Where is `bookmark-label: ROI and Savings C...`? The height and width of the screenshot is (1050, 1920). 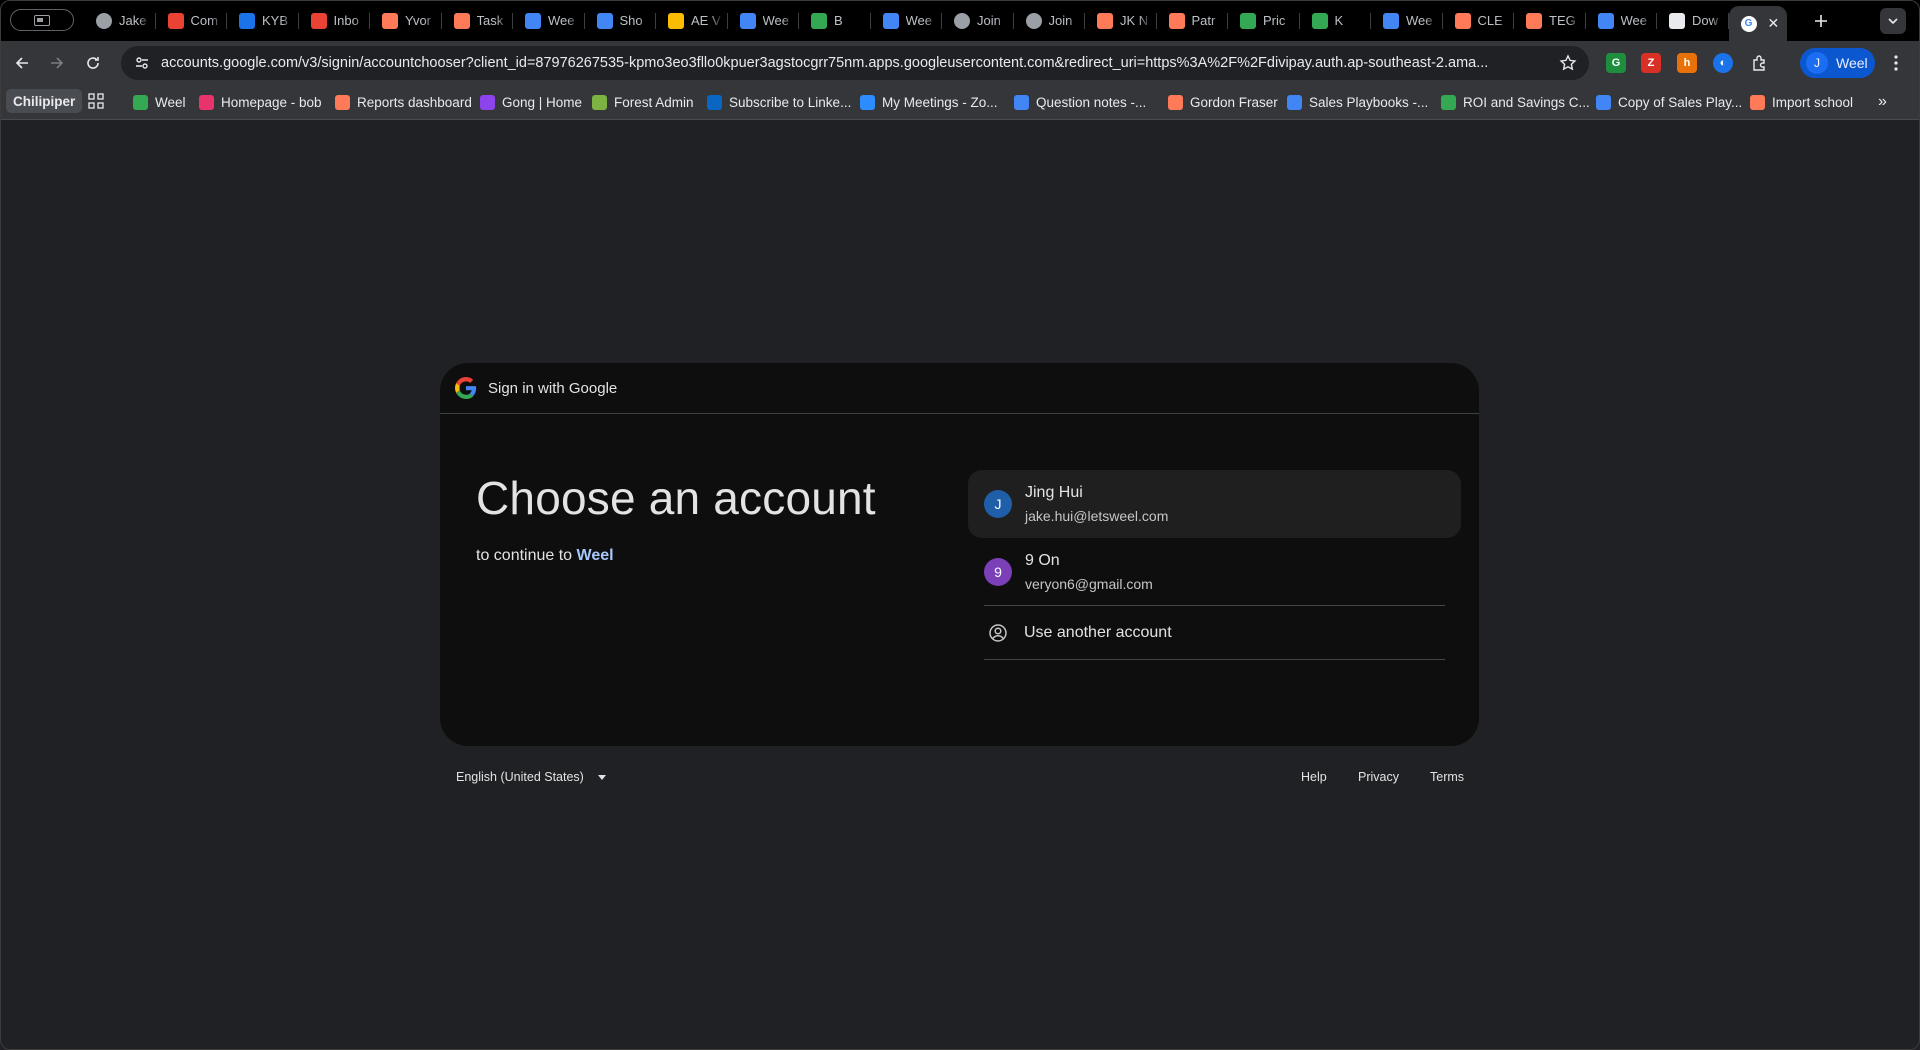 bookmark-label: ROI and Savings C... is located at coordinates (1526, 102).